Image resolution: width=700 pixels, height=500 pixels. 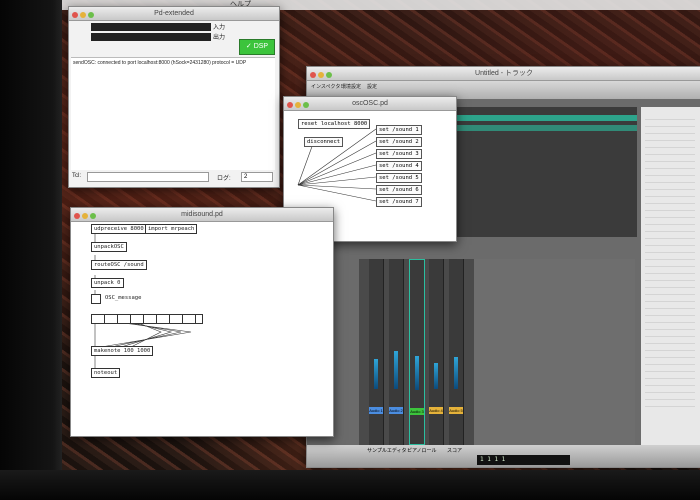 I want to click on pd-title: Pd-extended, so click(x=174, y=13).